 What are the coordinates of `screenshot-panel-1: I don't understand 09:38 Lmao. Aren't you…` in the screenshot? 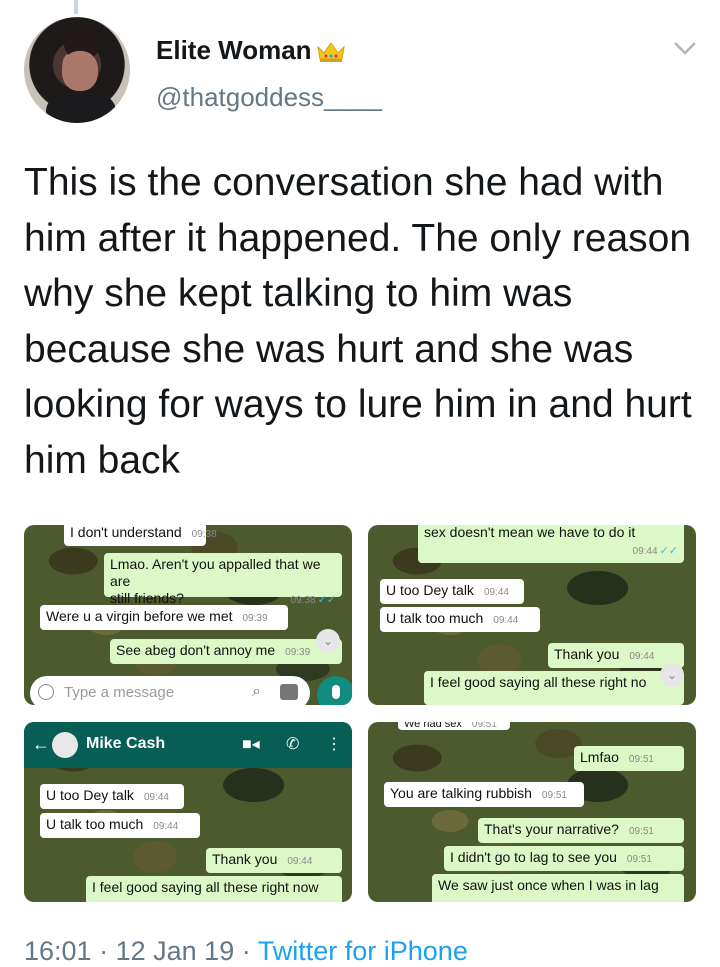 It's located at (188, 615).